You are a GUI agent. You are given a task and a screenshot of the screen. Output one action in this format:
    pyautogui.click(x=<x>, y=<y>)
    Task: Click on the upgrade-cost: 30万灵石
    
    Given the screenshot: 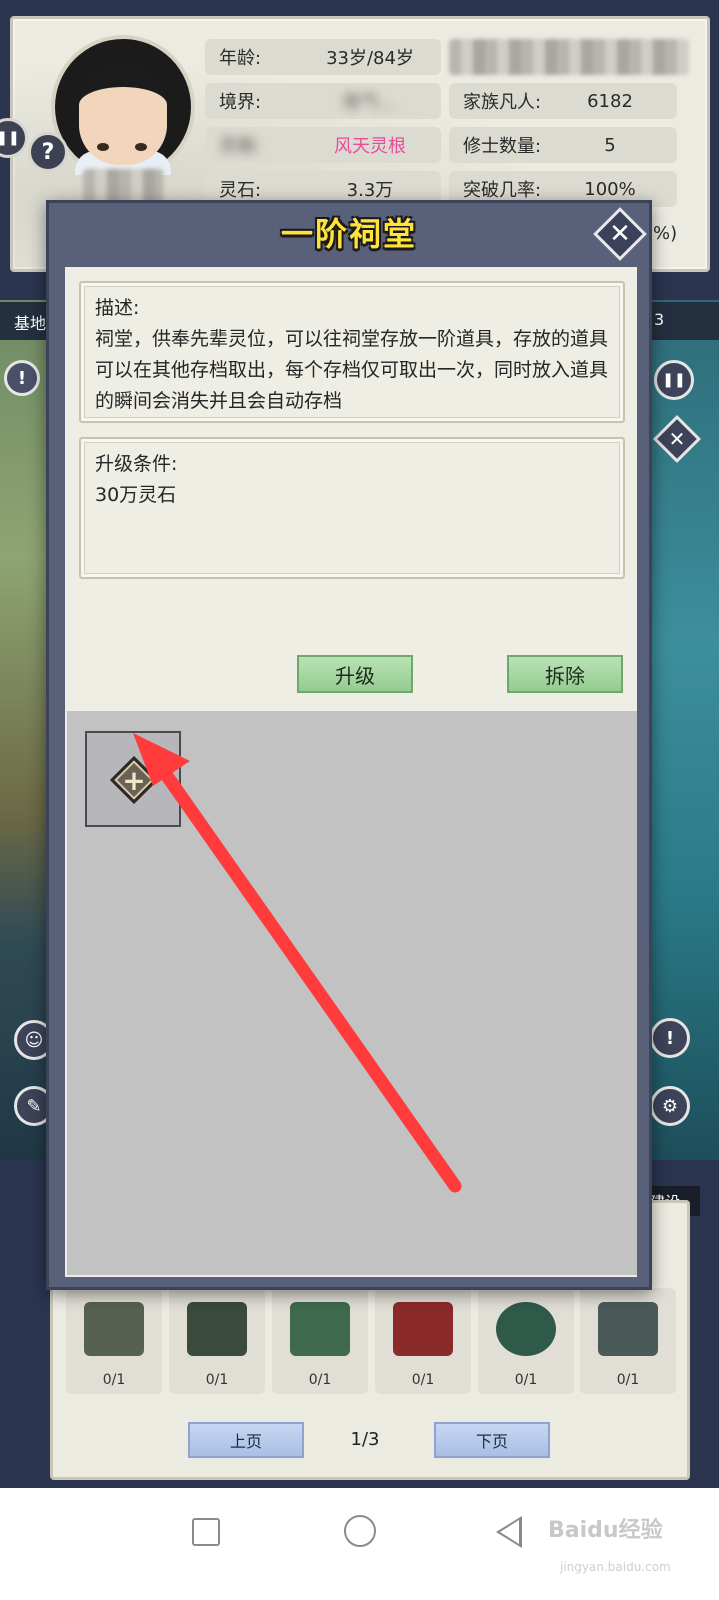 What is the action you would take?
    pyautogui.click(x=136, y=495)
    